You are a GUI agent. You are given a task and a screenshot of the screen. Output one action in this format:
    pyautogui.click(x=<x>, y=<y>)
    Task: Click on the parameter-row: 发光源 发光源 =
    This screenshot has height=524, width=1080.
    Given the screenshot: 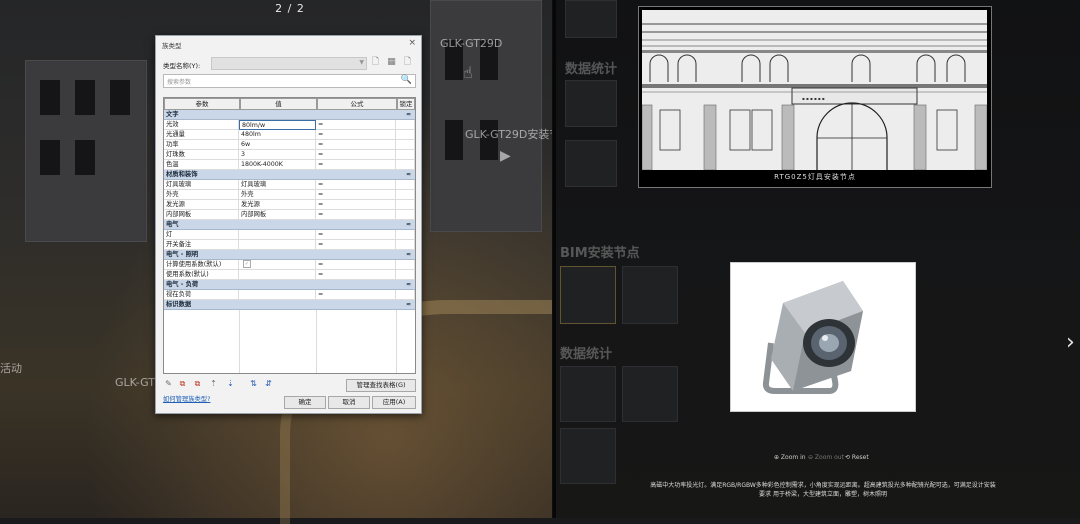 What is the action you would take?
    pyautogui.click(x=289, y=205)
    